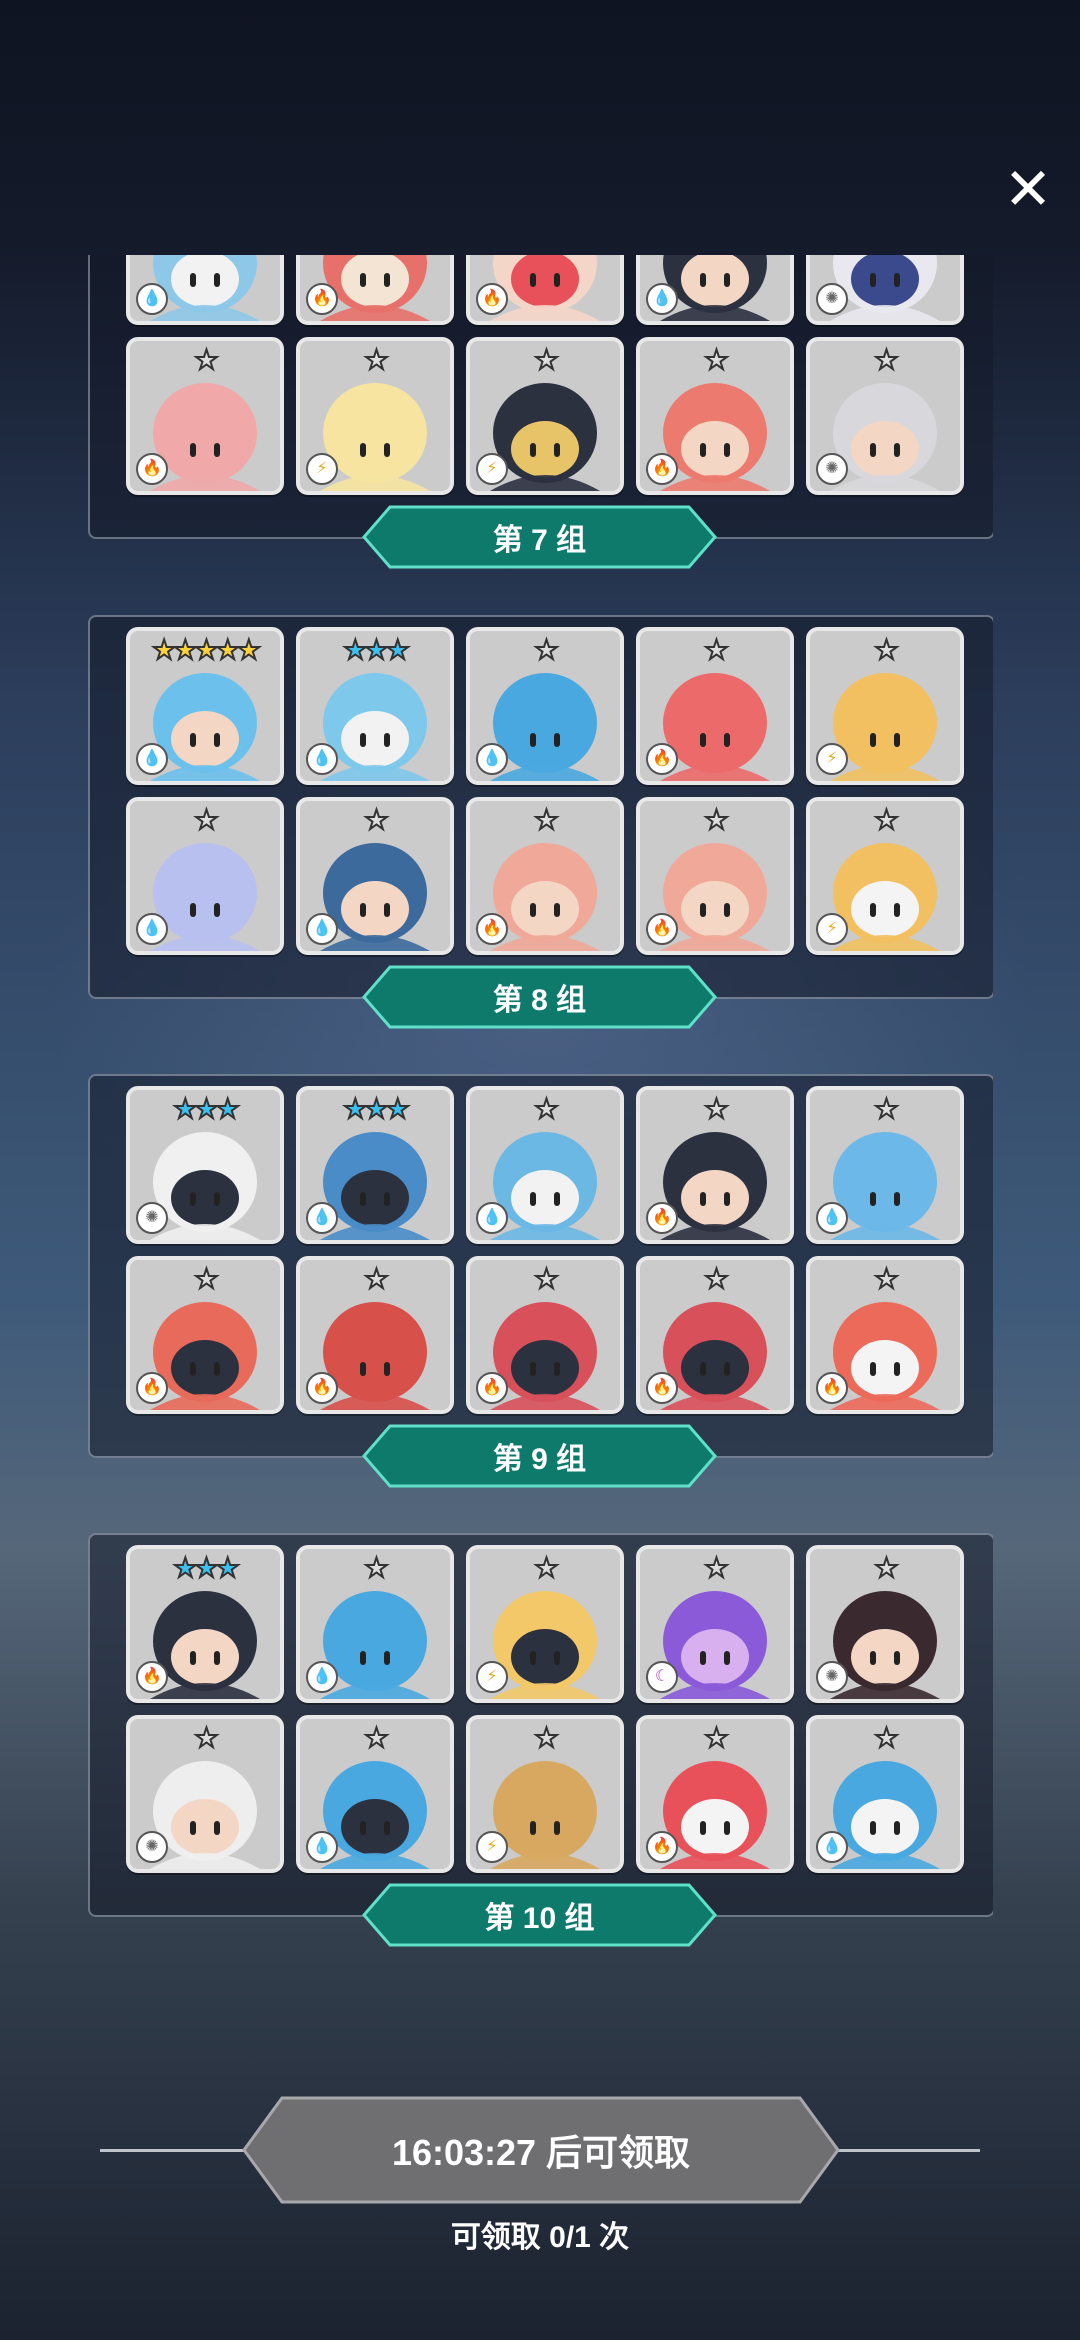 The height and width of the screenshot is (2340, 1080). Describe the element at coordinates (205, 290) in the screenshot. I see `character-card: ★★★★★💧` at that location.